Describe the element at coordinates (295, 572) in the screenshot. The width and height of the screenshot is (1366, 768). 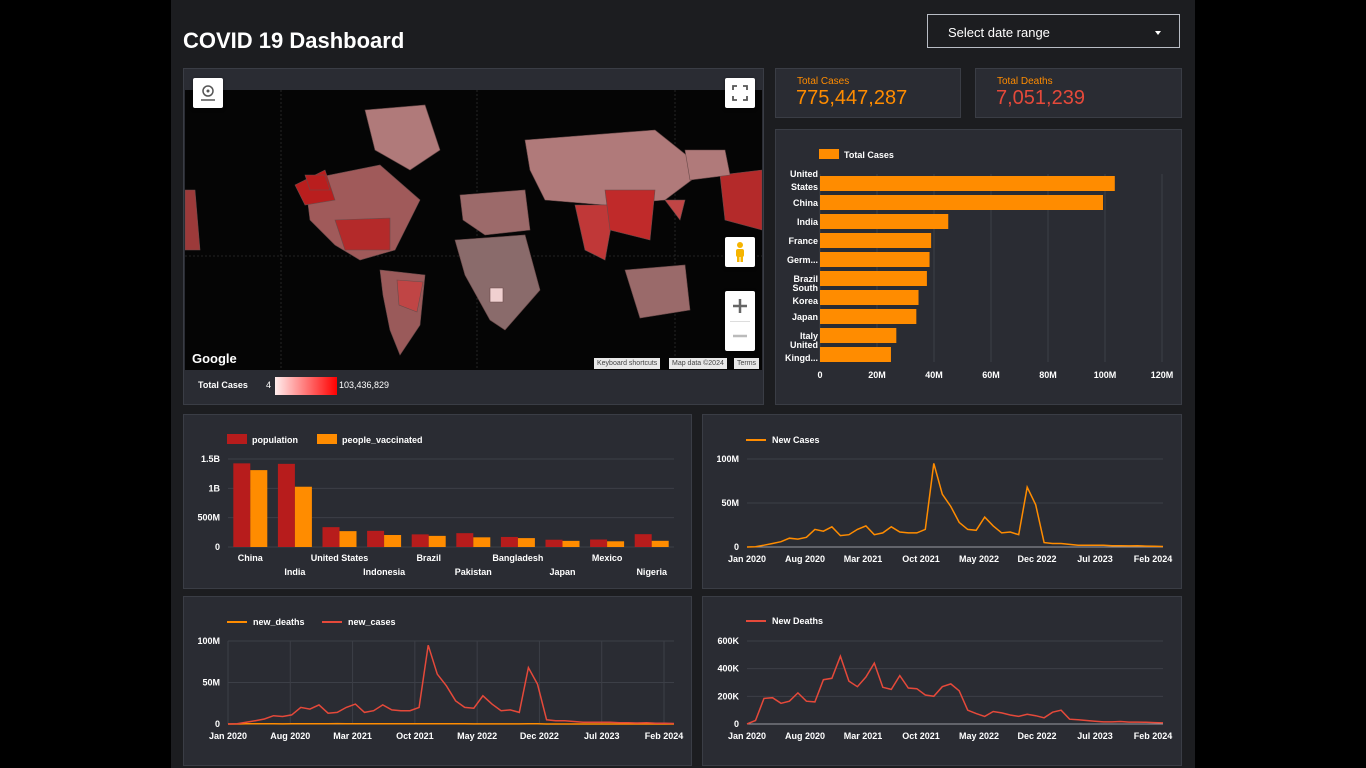
I see `x-tick-label: India` at that location.